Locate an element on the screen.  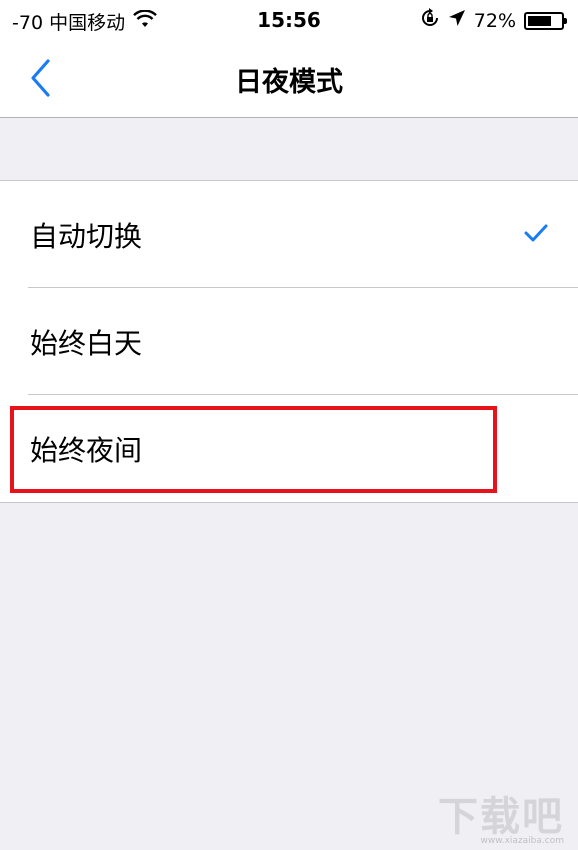
battery-percent: 72% is located at coordinates (494, 20).